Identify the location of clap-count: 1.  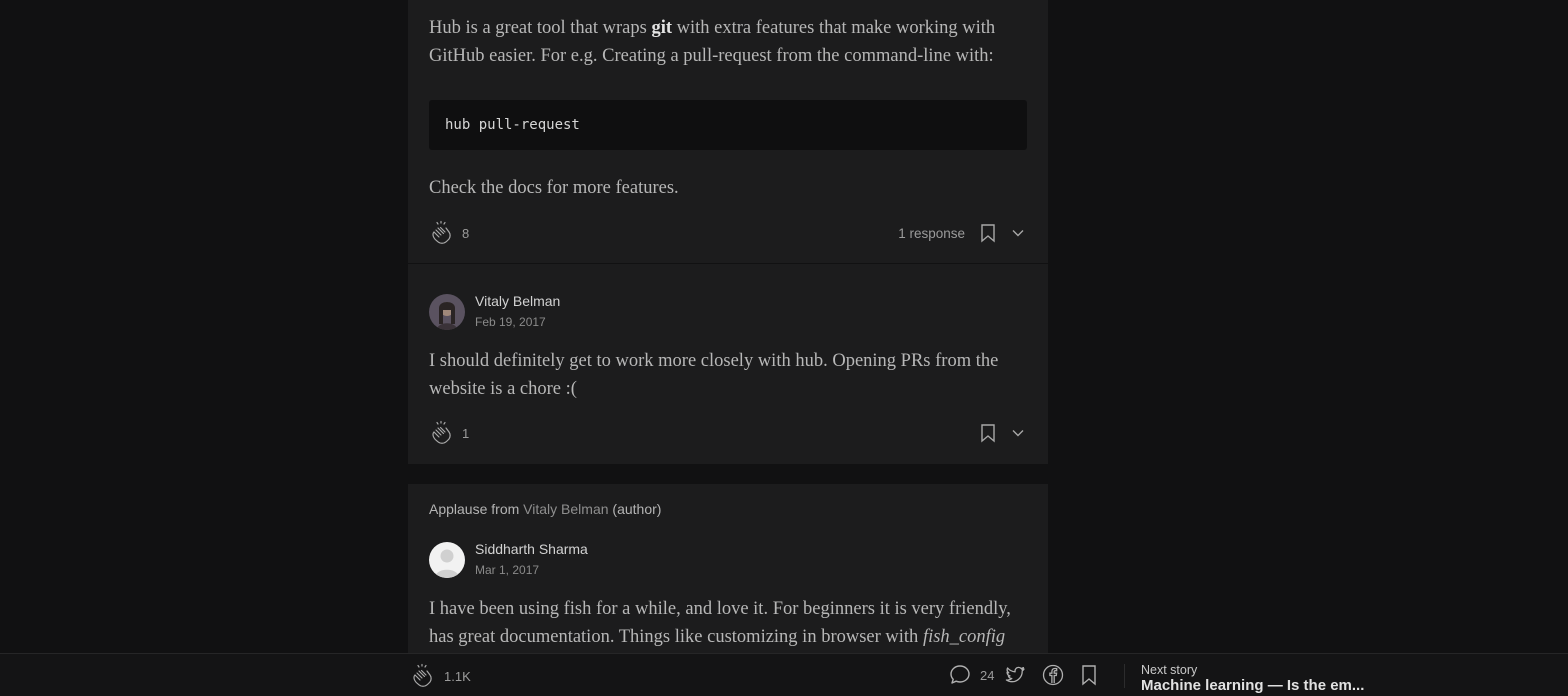
(466, 433).